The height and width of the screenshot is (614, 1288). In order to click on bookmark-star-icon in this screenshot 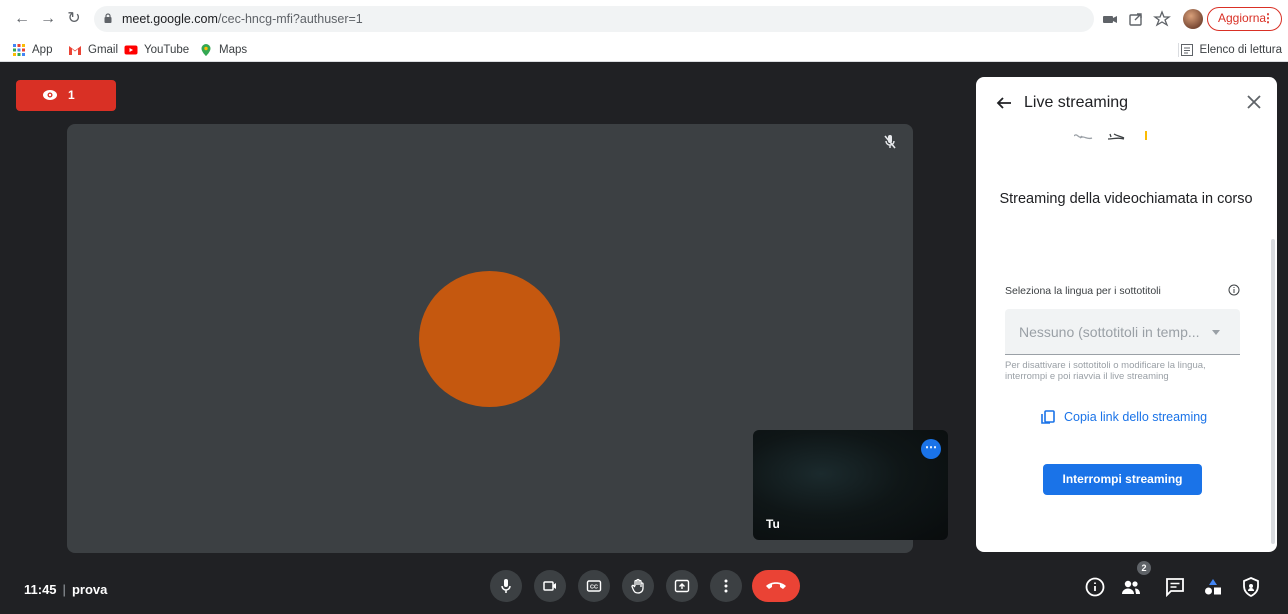, I will do `click(1162, 19)`.